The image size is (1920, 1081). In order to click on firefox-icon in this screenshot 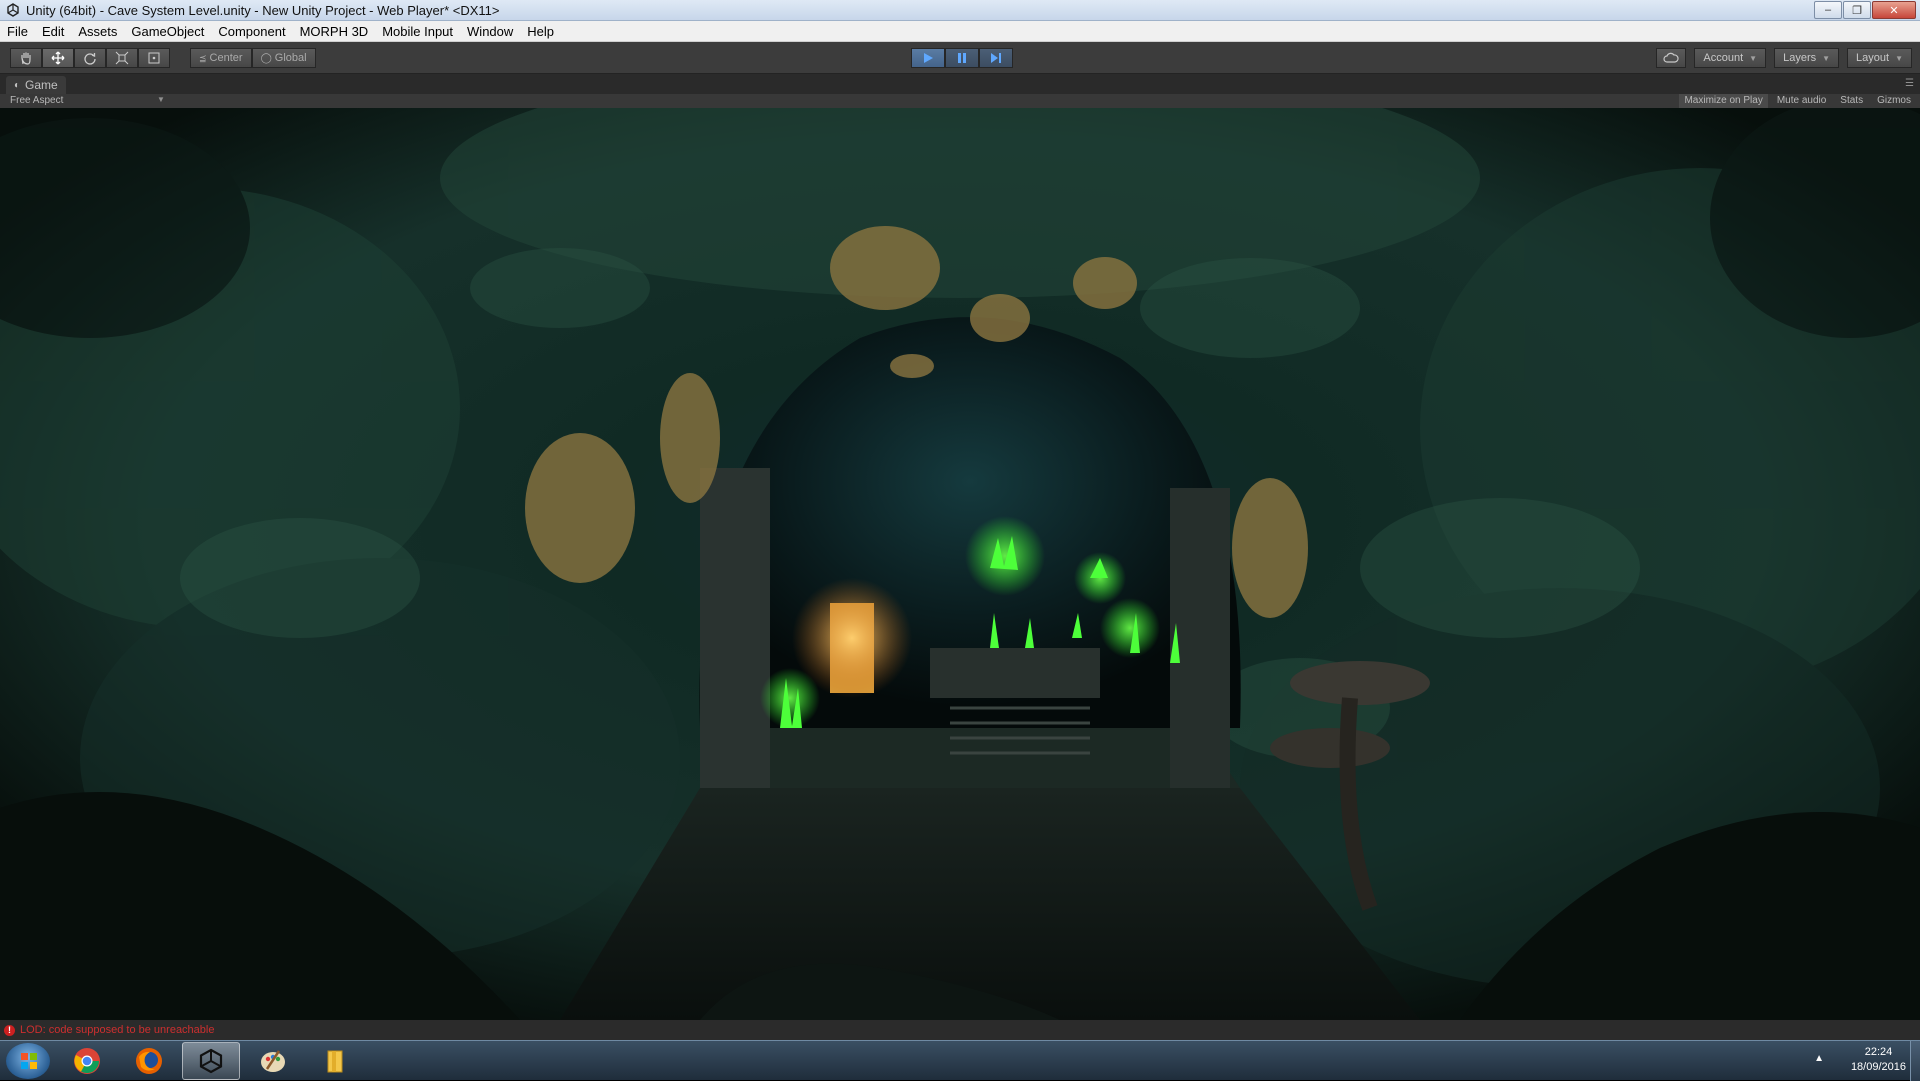, I will do `click(149, 1061)`.